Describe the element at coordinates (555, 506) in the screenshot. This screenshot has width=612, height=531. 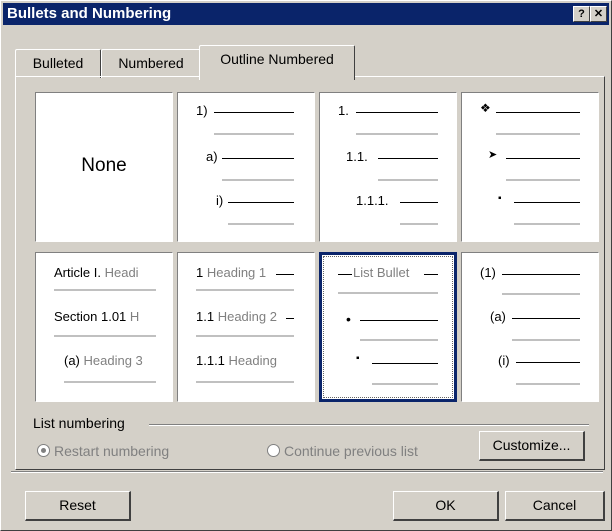
I see `cancel-button: Cancel` at that location.